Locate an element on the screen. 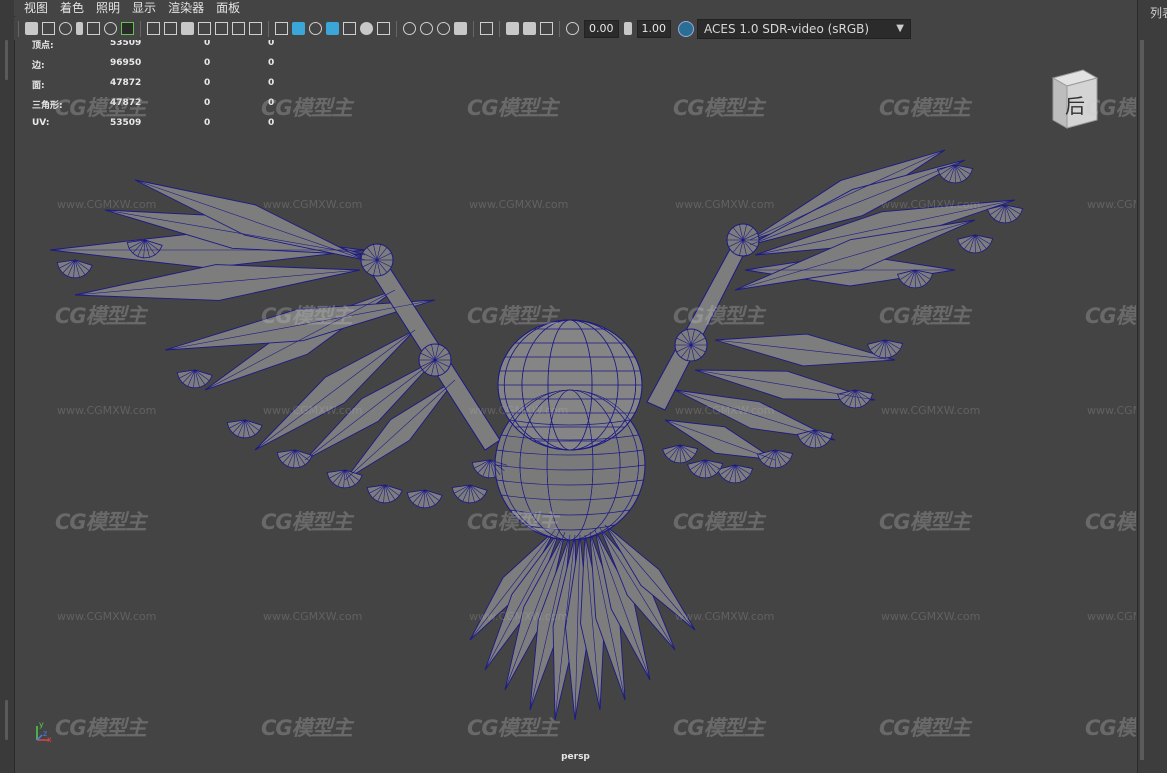 Image resolution: width=1167 pixels, height=773 pixels. motion-blur-icon is located at coordinates (426, 28).